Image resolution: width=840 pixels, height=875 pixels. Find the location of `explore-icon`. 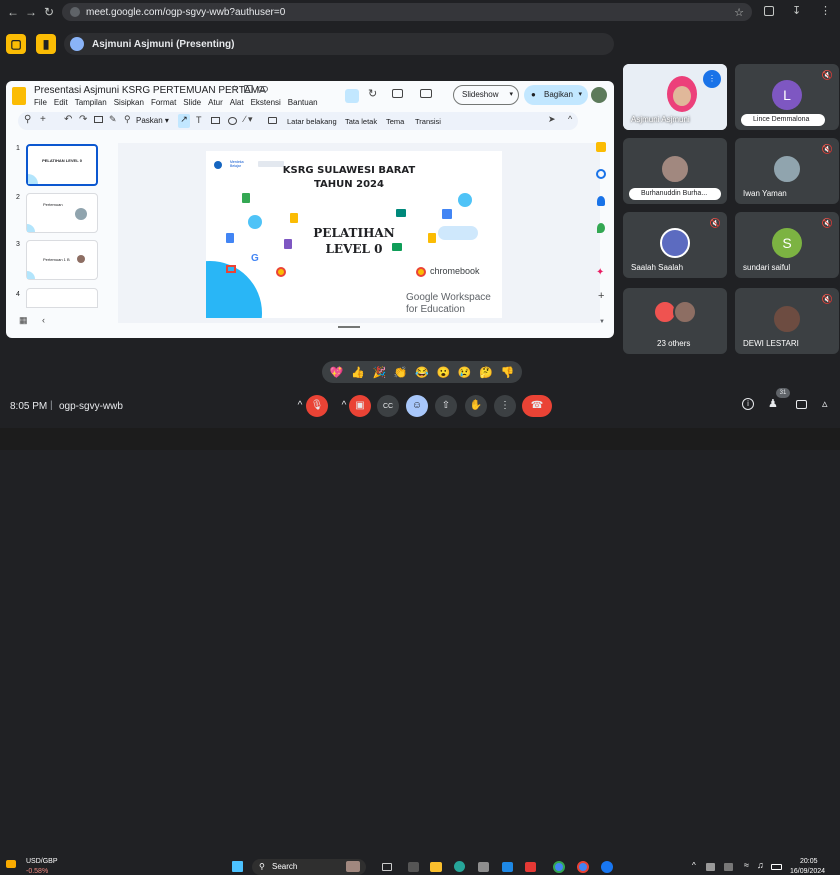

explore-icon is located at coordinates (352, 96).